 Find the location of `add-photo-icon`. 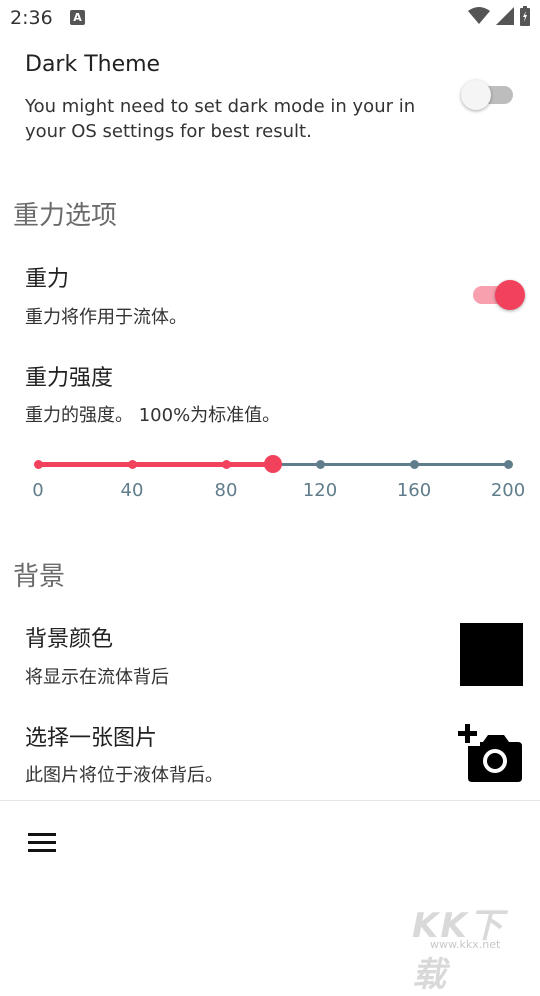

add-photo-icon is located at coordinates (491, 753).